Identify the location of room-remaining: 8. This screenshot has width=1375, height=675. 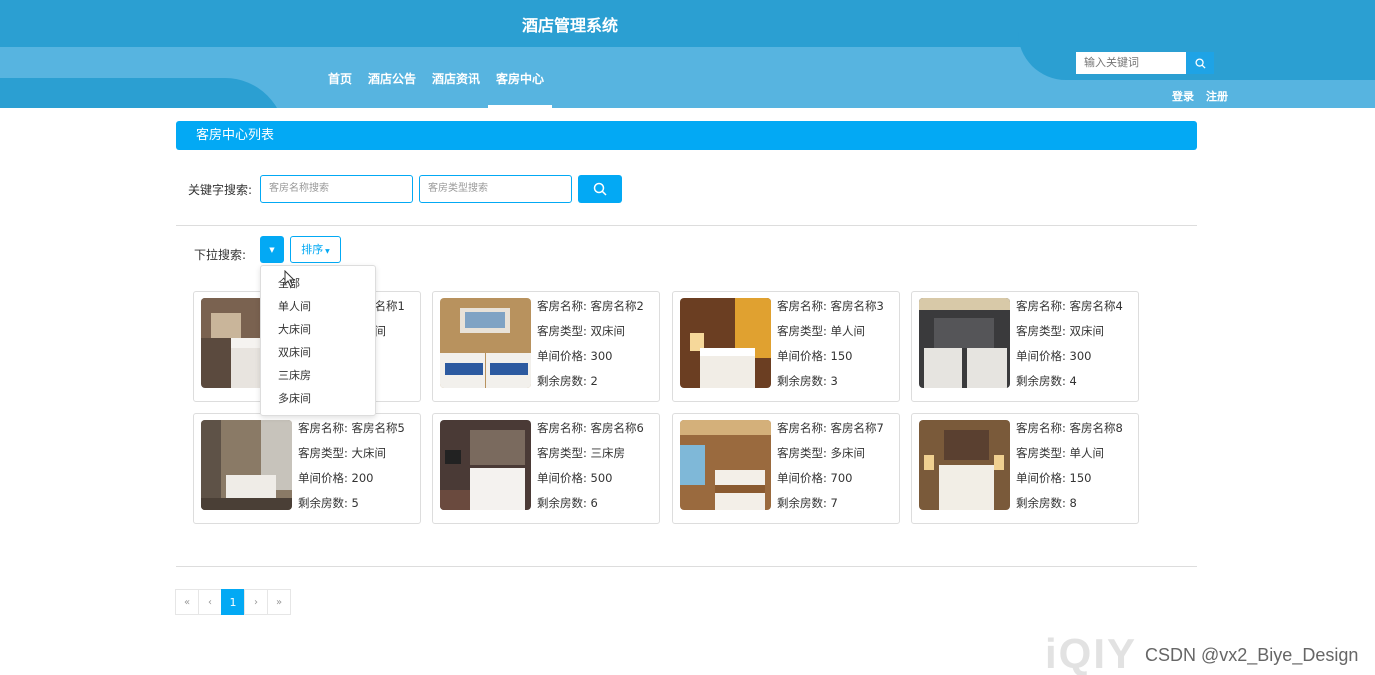
(1073, 503).